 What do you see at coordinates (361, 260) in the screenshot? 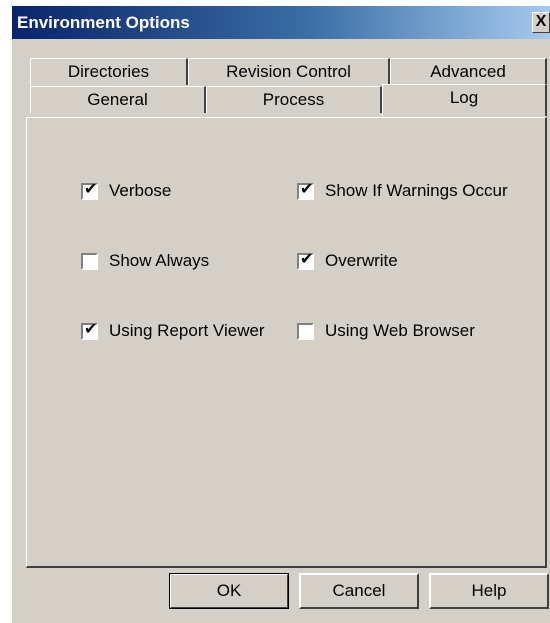
I see `overwrite-label: Overwrite` at bounding box center [361, 260].